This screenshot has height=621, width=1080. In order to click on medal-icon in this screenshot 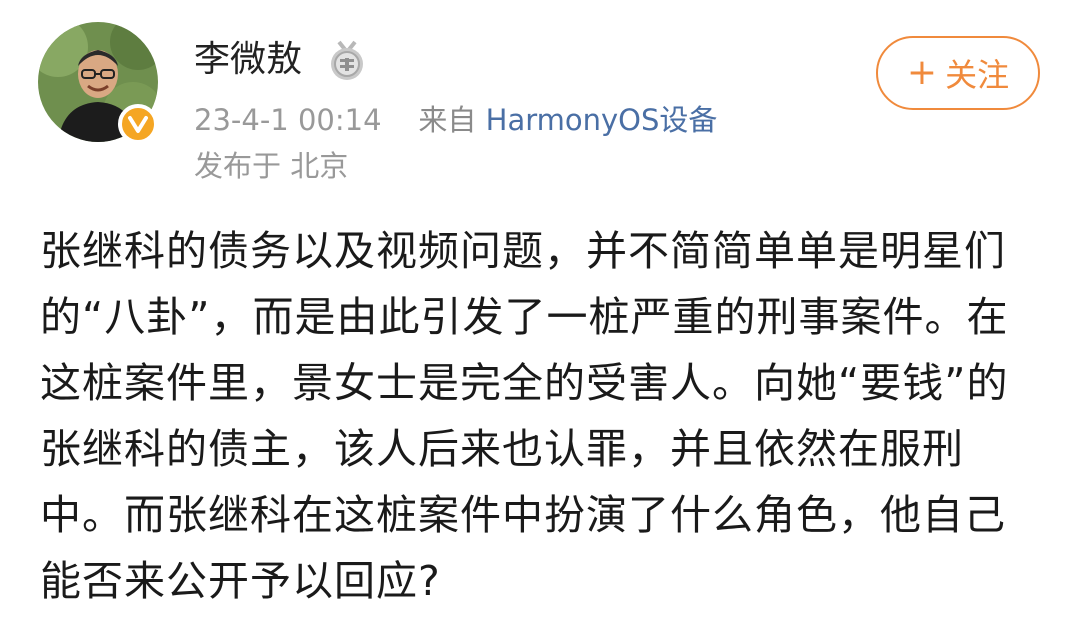, I will do `click(347, 61)`.